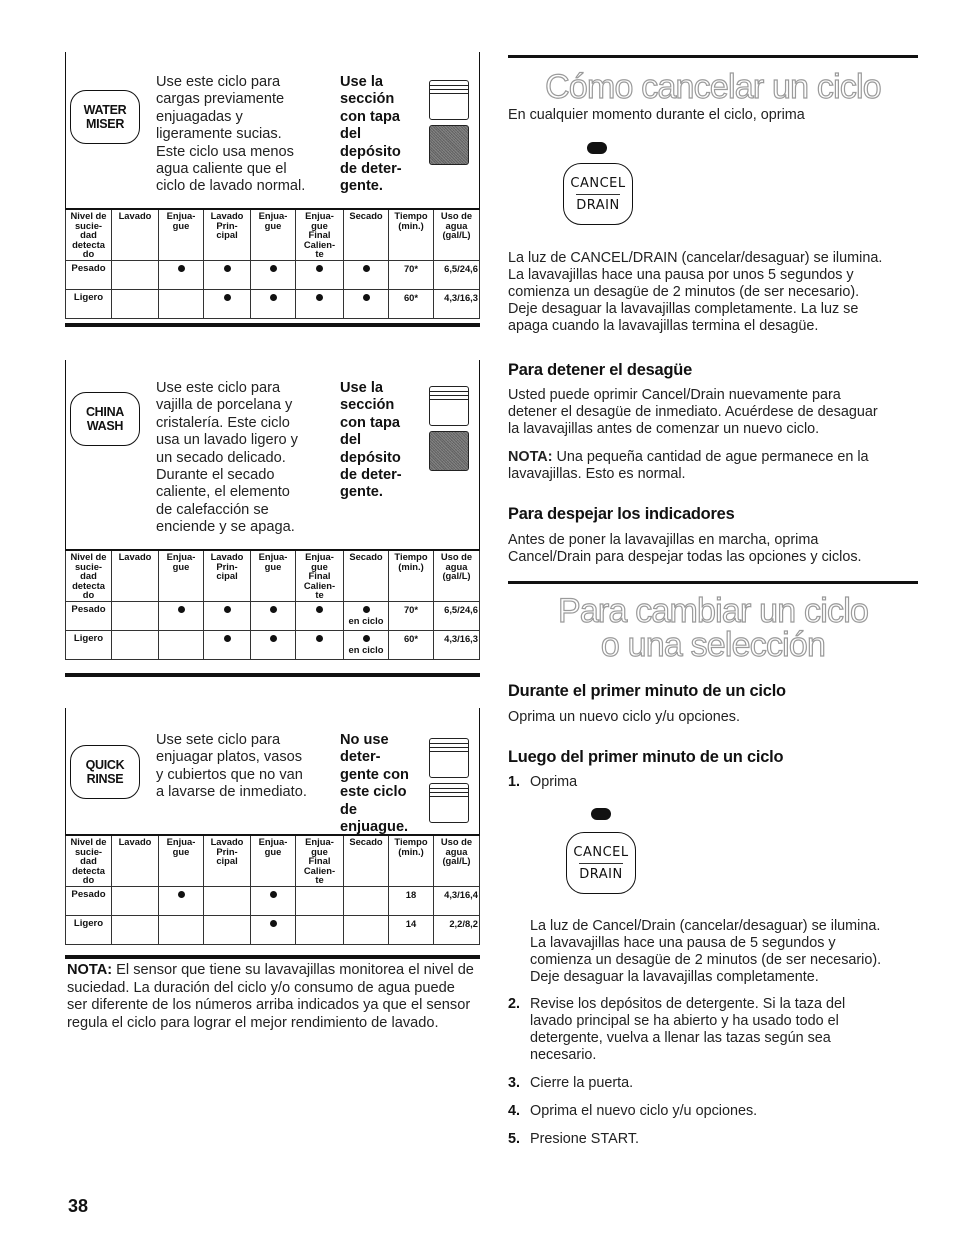  Describe the element at coordinates (601, 814) in the screenshot. I see `indicator-light-icon` at that location.